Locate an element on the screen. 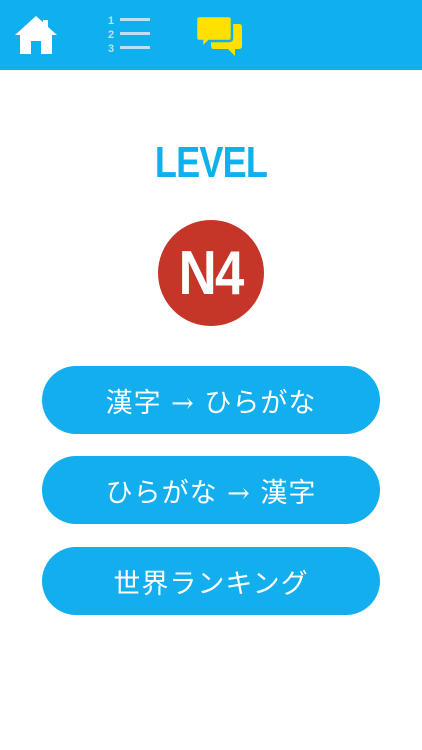 Image resolution: width=422 pixels, height=750 pixels. kanji-to-hiragana-button: 漢字 → ひらがな is located at coordinates (211, 400).